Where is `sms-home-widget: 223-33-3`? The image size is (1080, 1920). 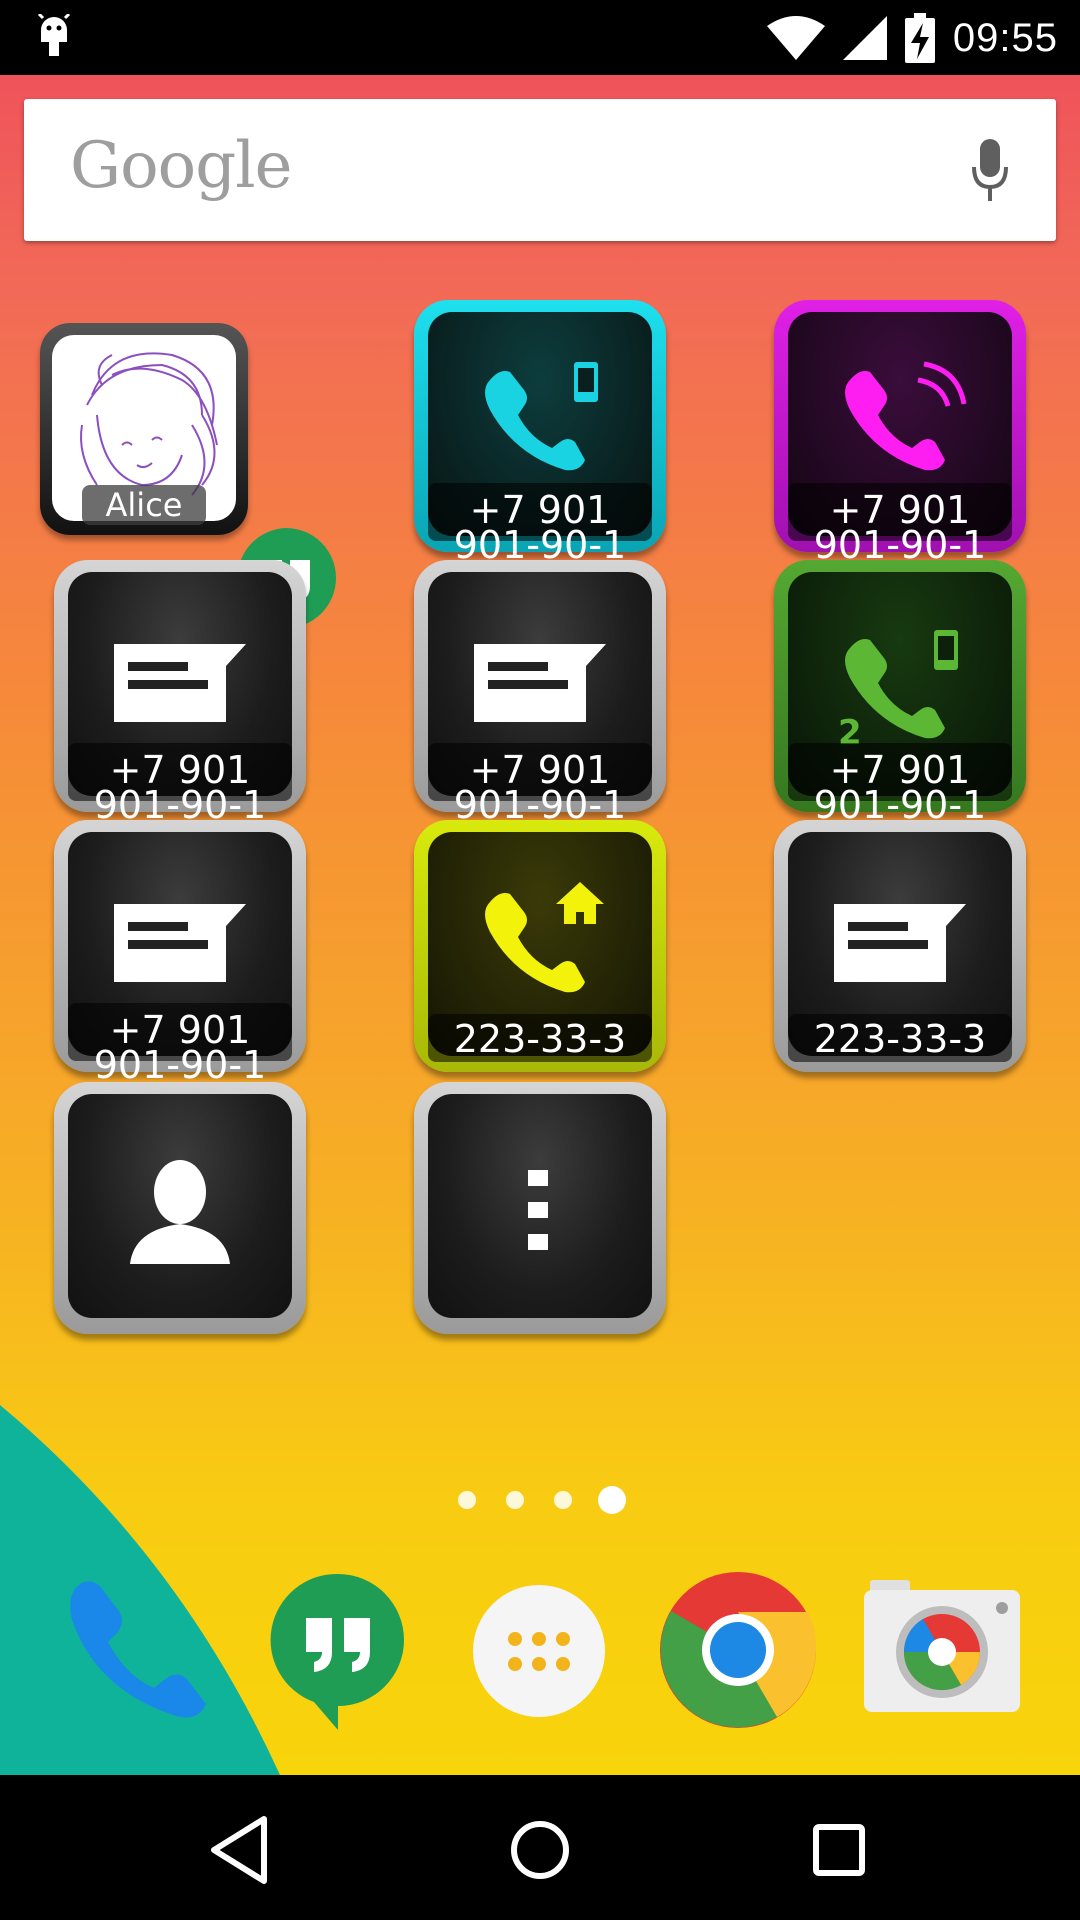 sms-home-widget: 223-33-3 is located at coordinates (900, 946).